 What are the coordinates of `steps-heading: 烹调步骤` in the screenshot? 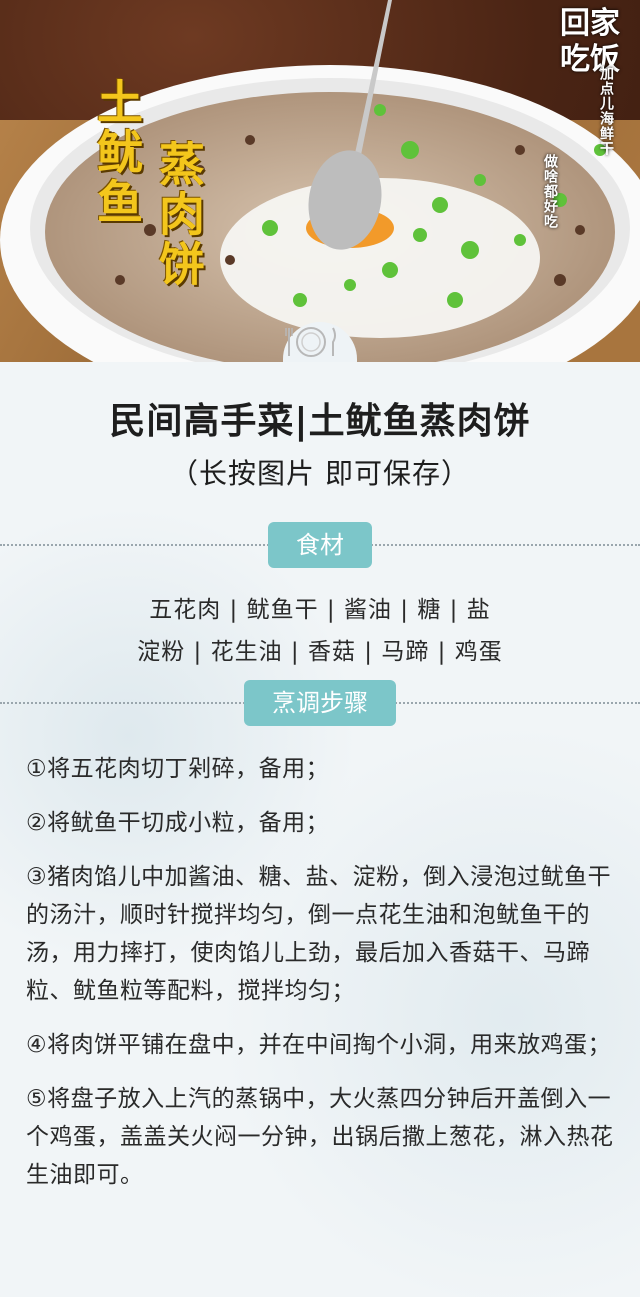 It's located at (320, 703).